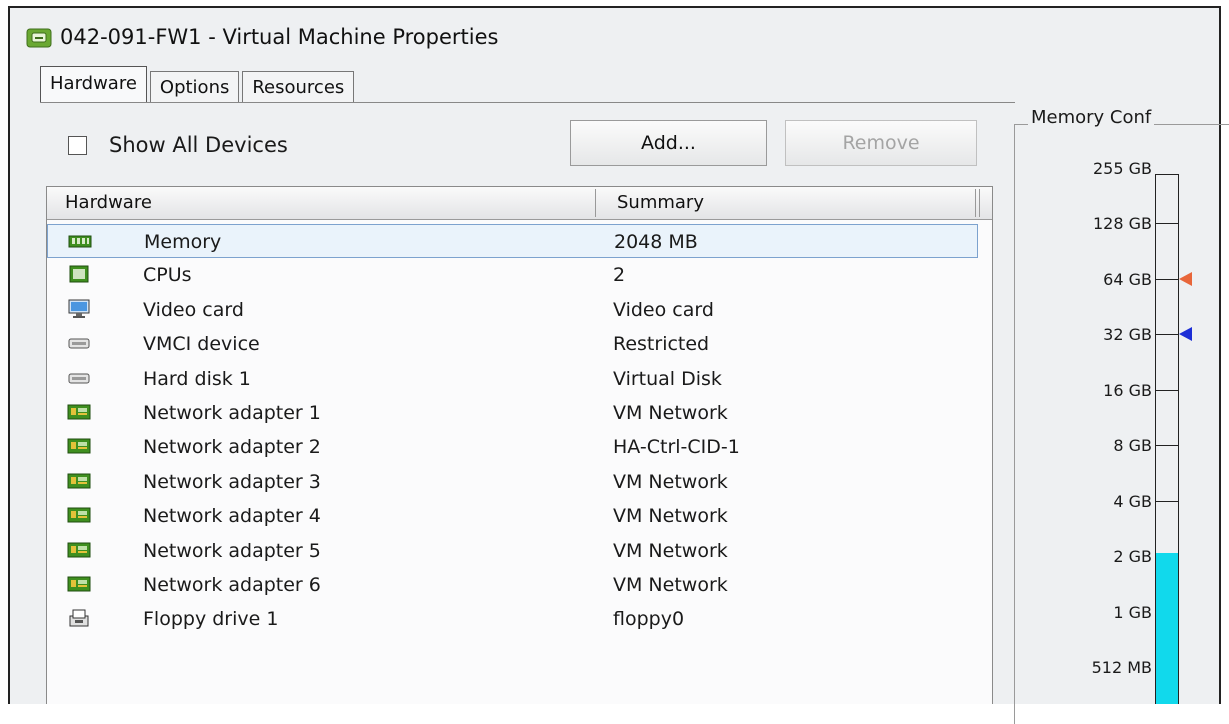 This screenshot has width=1229, height=724. I want to click on title-bar: 042-091-FW1 - Virtual Machine Properties, so click(262, 37).